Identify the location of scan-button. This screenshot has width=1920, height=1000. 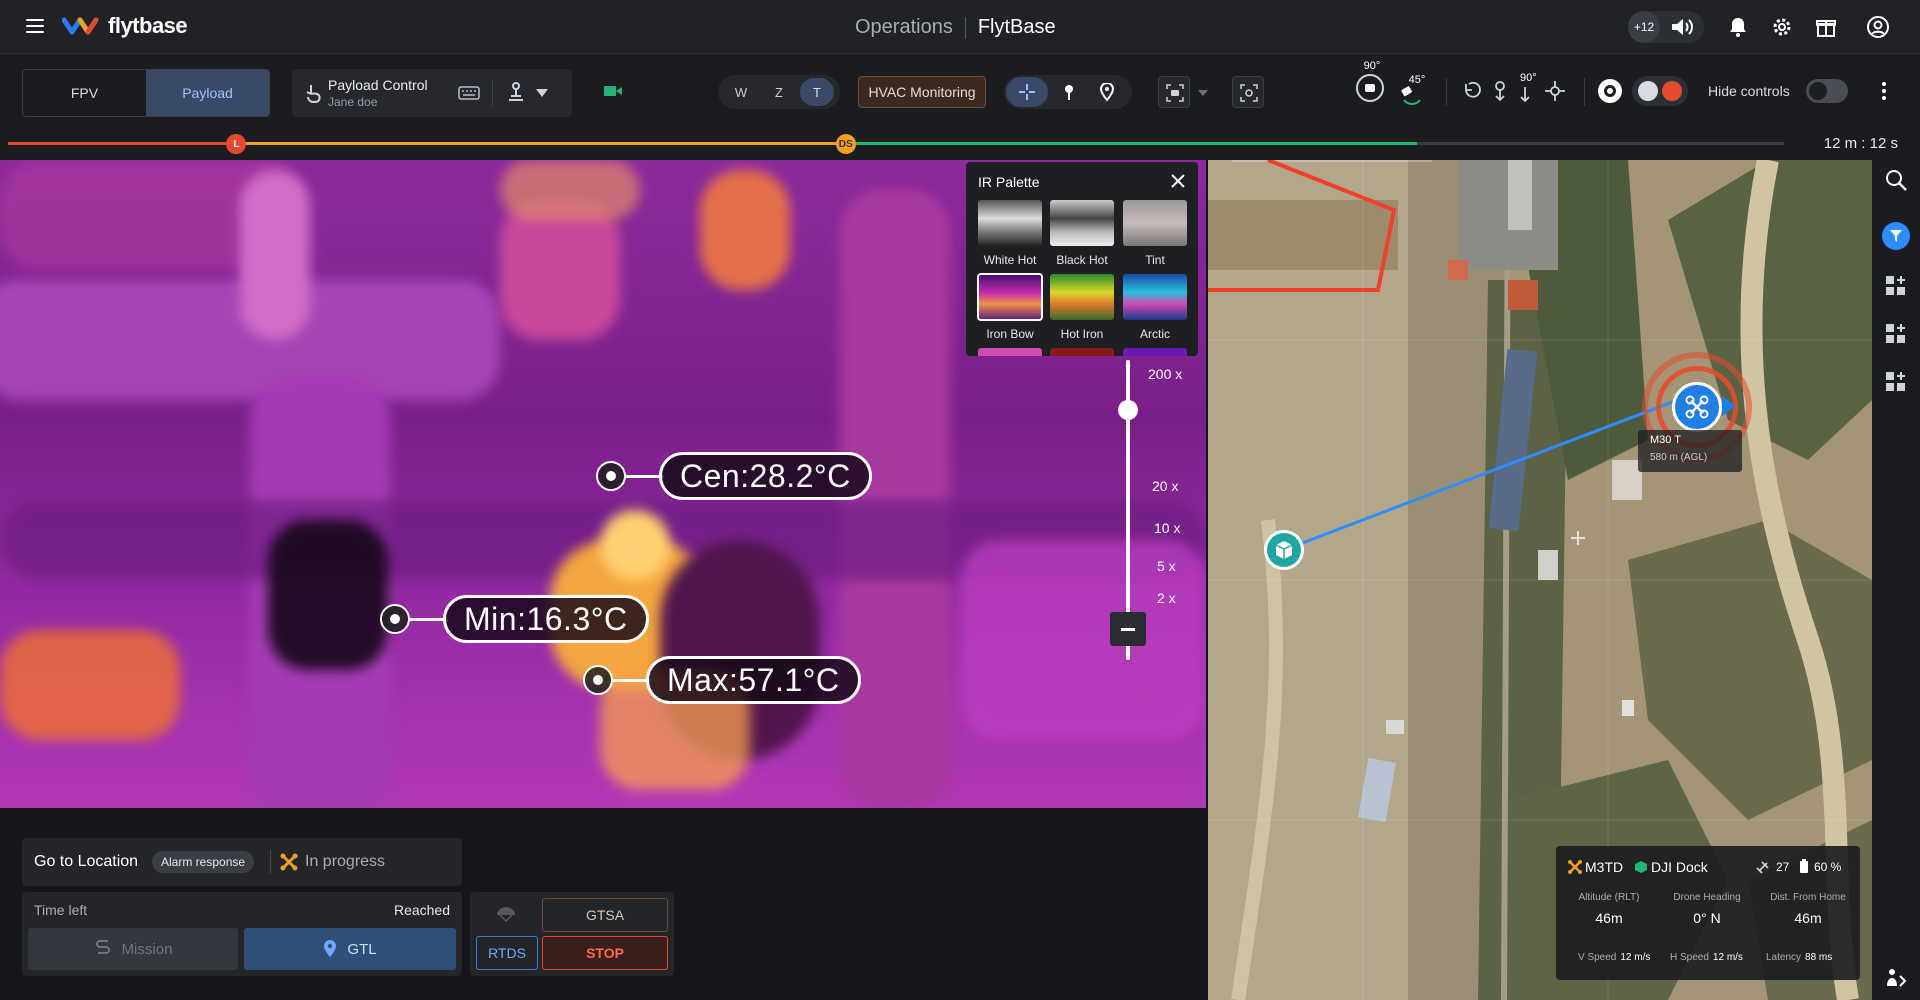
(1248, 92).